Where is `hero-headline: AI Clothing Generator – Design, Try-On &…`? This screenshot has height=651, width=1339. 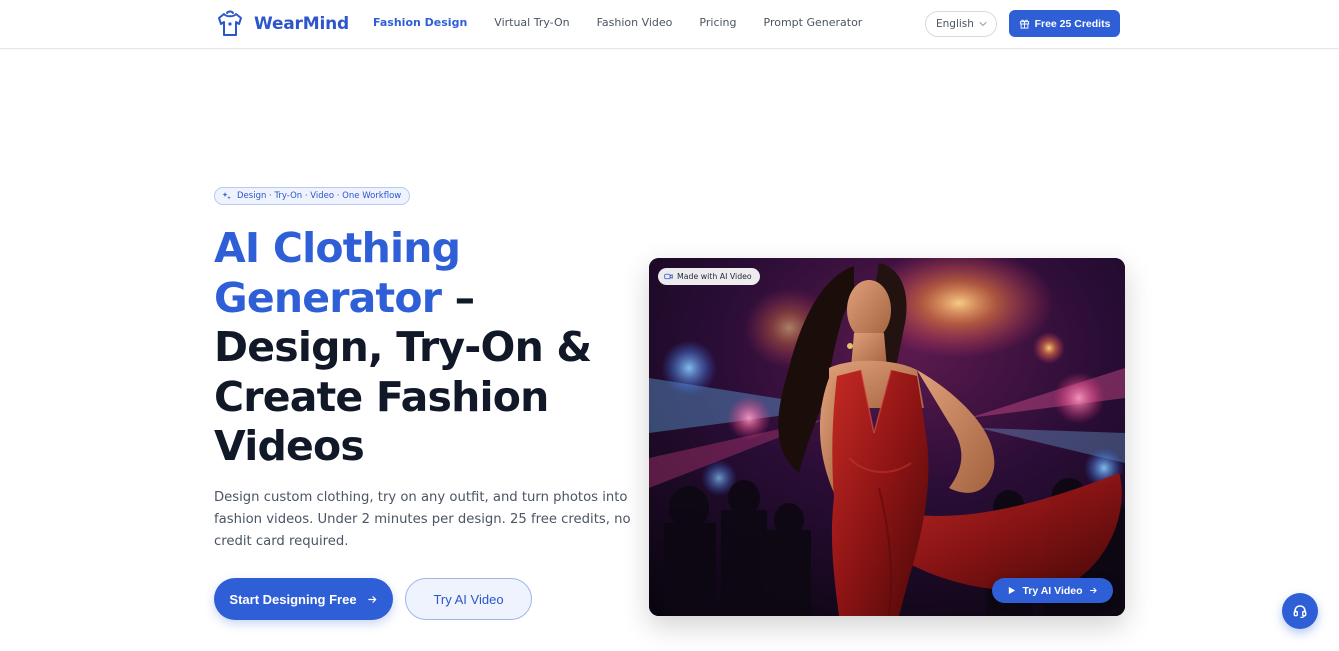
hero-headline: AI Clothing Generator – Design, Try-On &… is located at coordinates (424, 348).